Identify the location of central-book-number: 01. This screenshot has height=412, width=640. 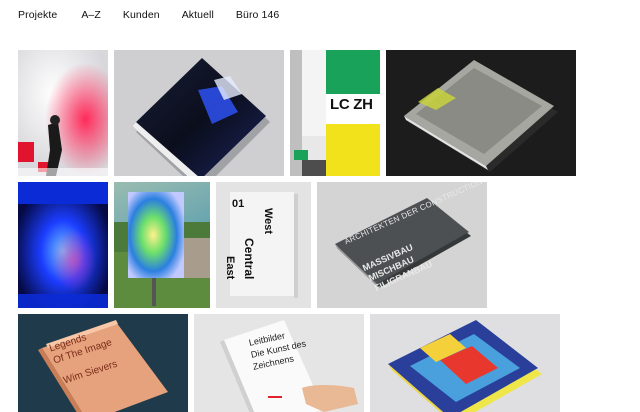
(238, 204).